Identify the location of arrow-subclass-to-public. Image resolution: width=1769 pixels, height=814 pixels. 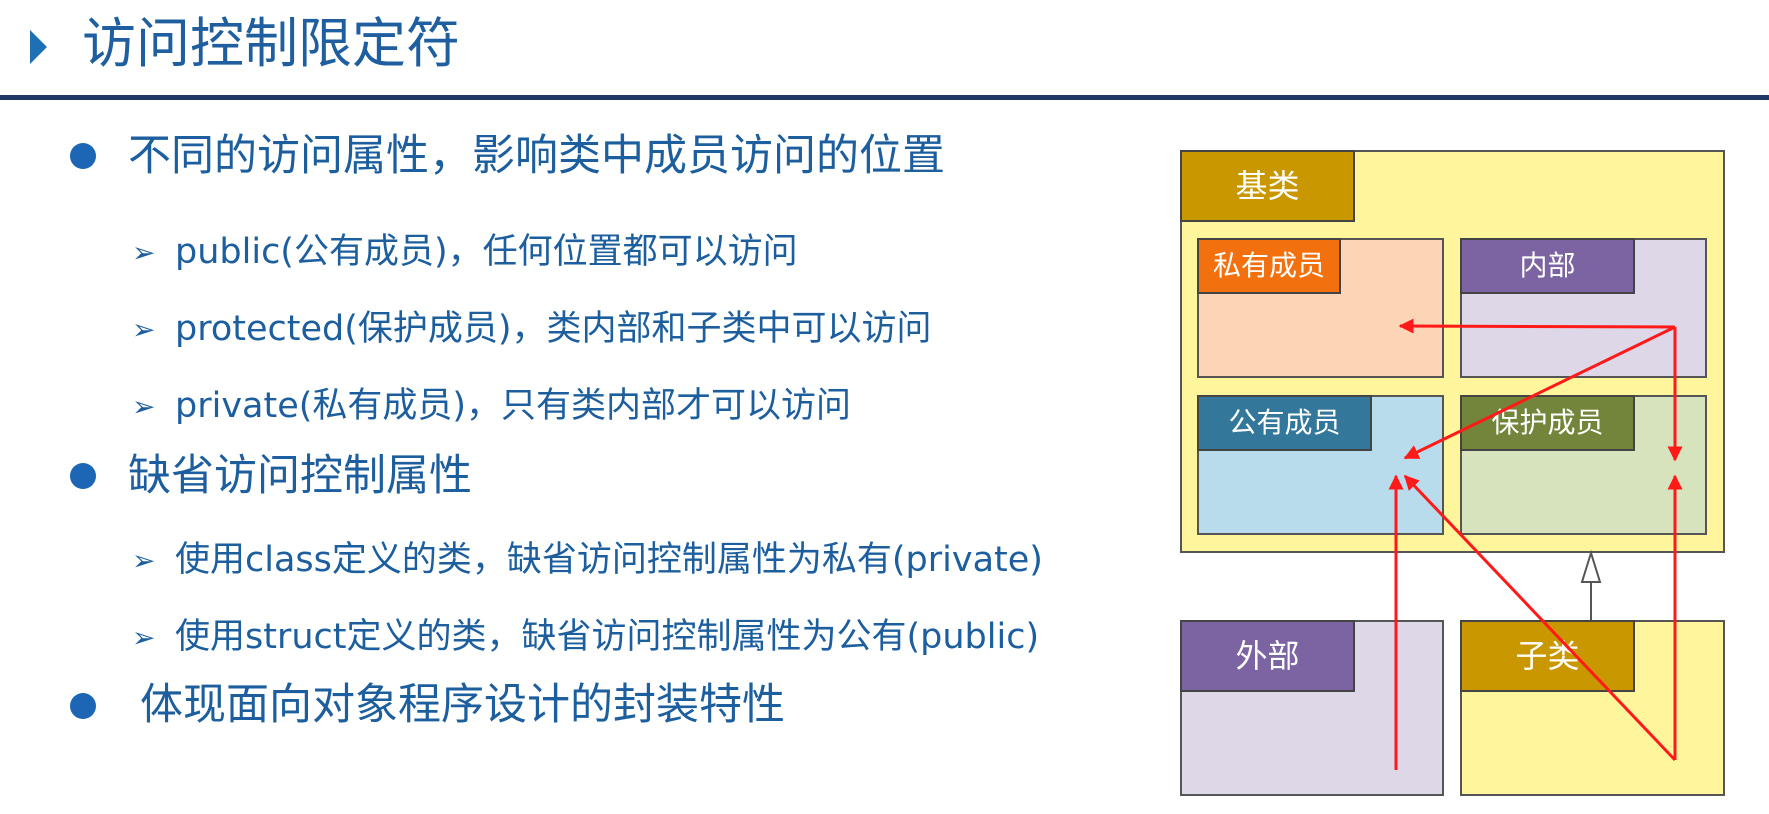
(1540, 618).